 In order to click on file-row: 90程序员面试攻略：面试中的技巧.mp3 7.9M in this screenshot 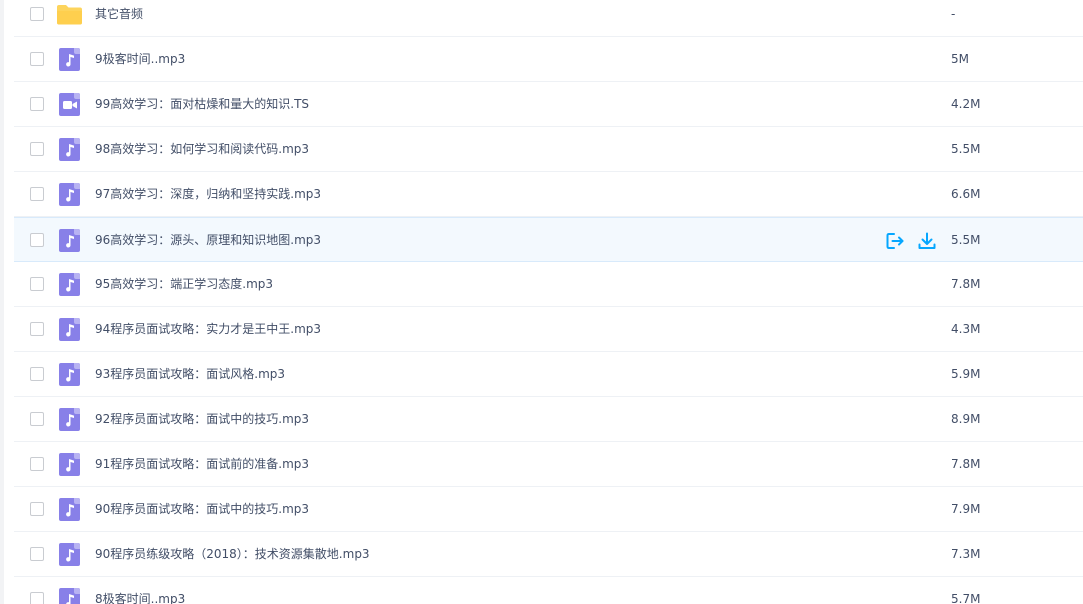, I will do `click(548, 509)`.